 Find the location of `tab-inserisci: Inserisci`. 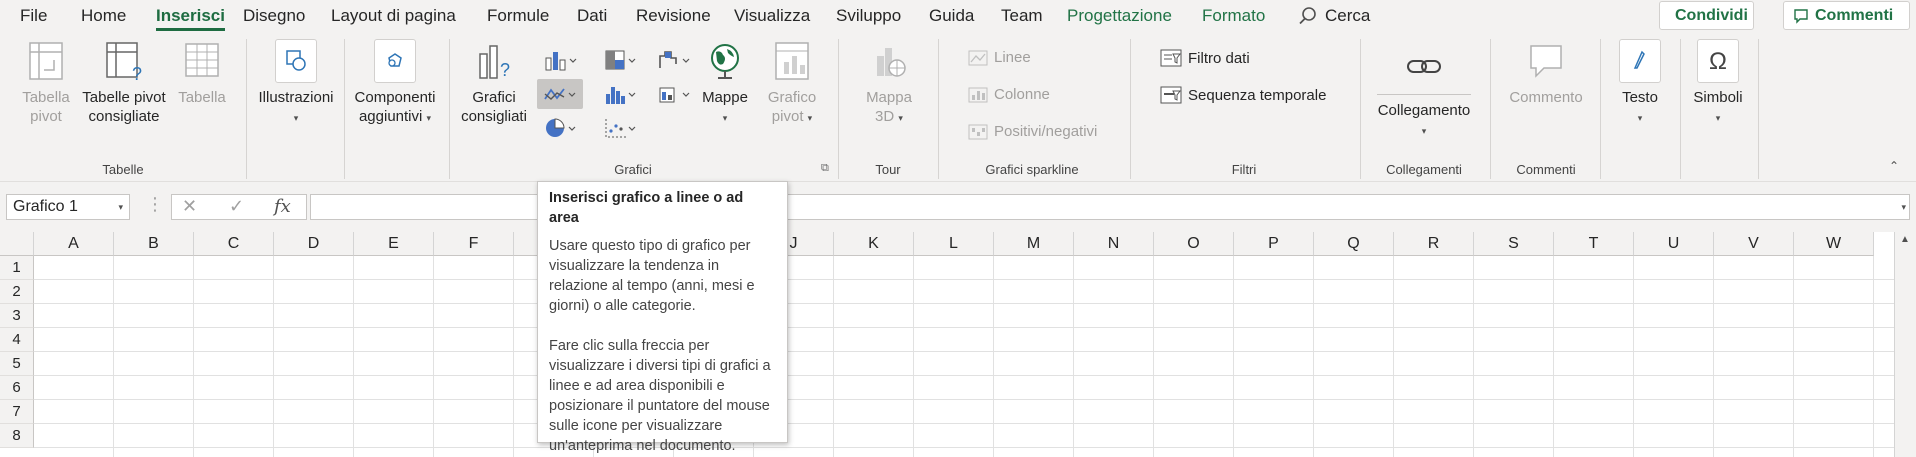

tab-inserisci: Inserisci is located at coordinates (190, 18).